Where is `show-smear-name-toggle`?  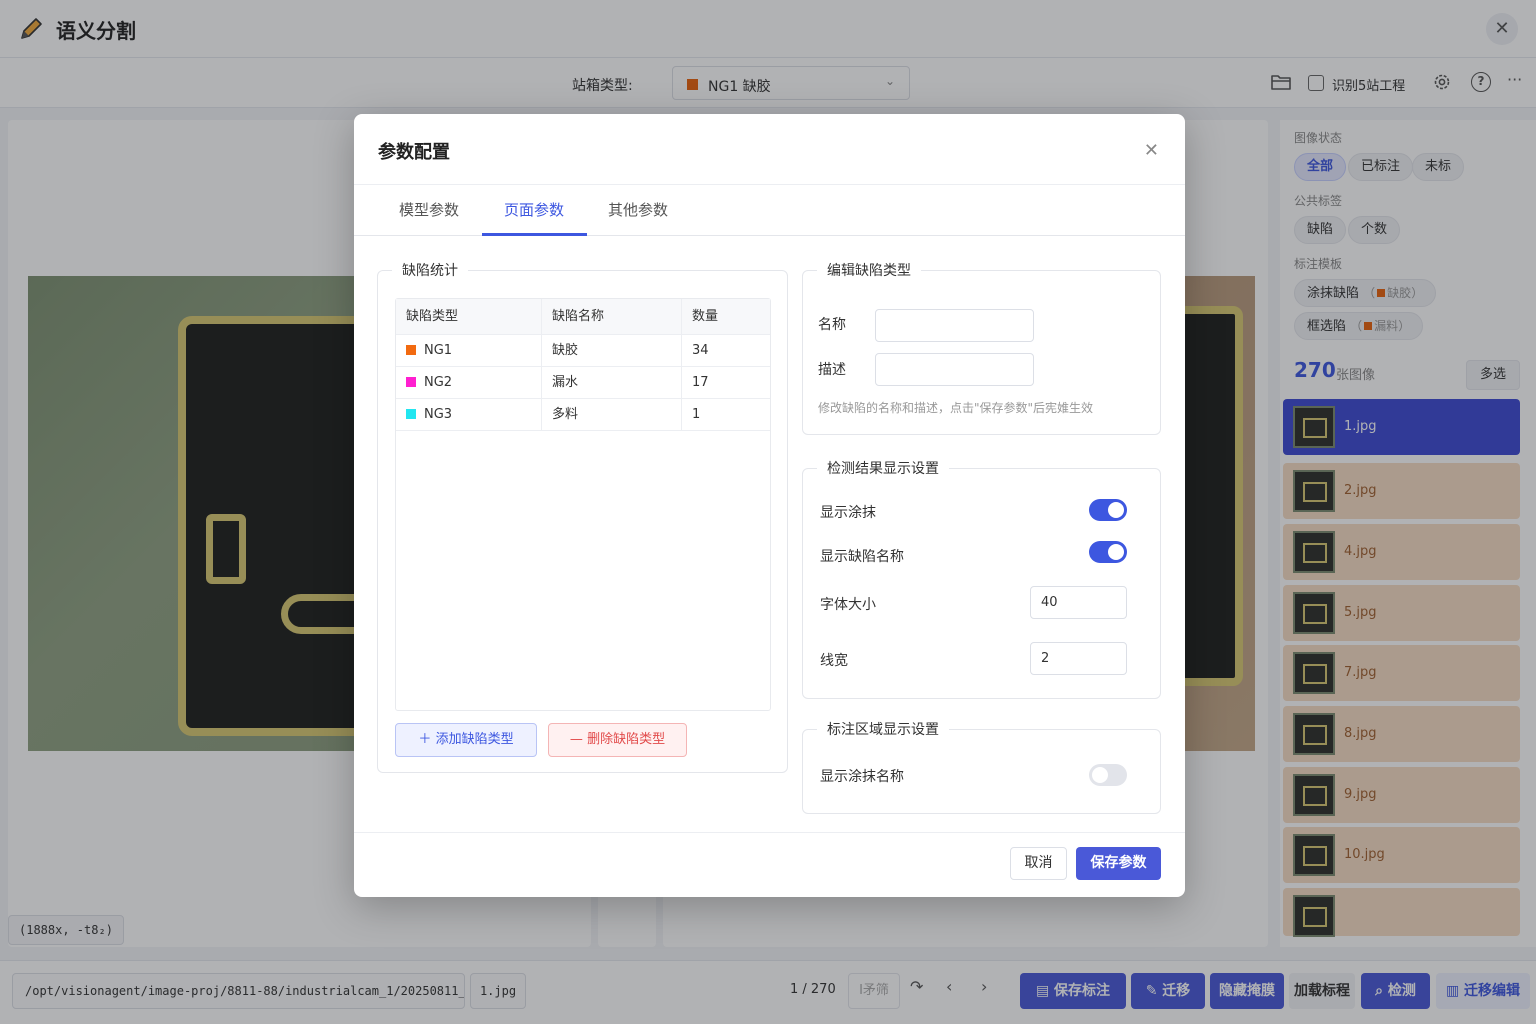 show-smear-name-toggle is located at coordinates (1108, 775).